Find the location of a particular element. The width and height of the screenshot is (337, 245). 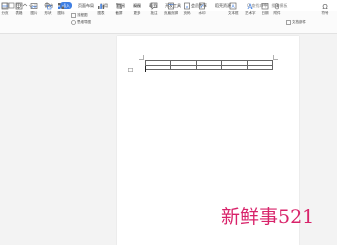

comment-label: 批注 is located at coordinates (154, 13).